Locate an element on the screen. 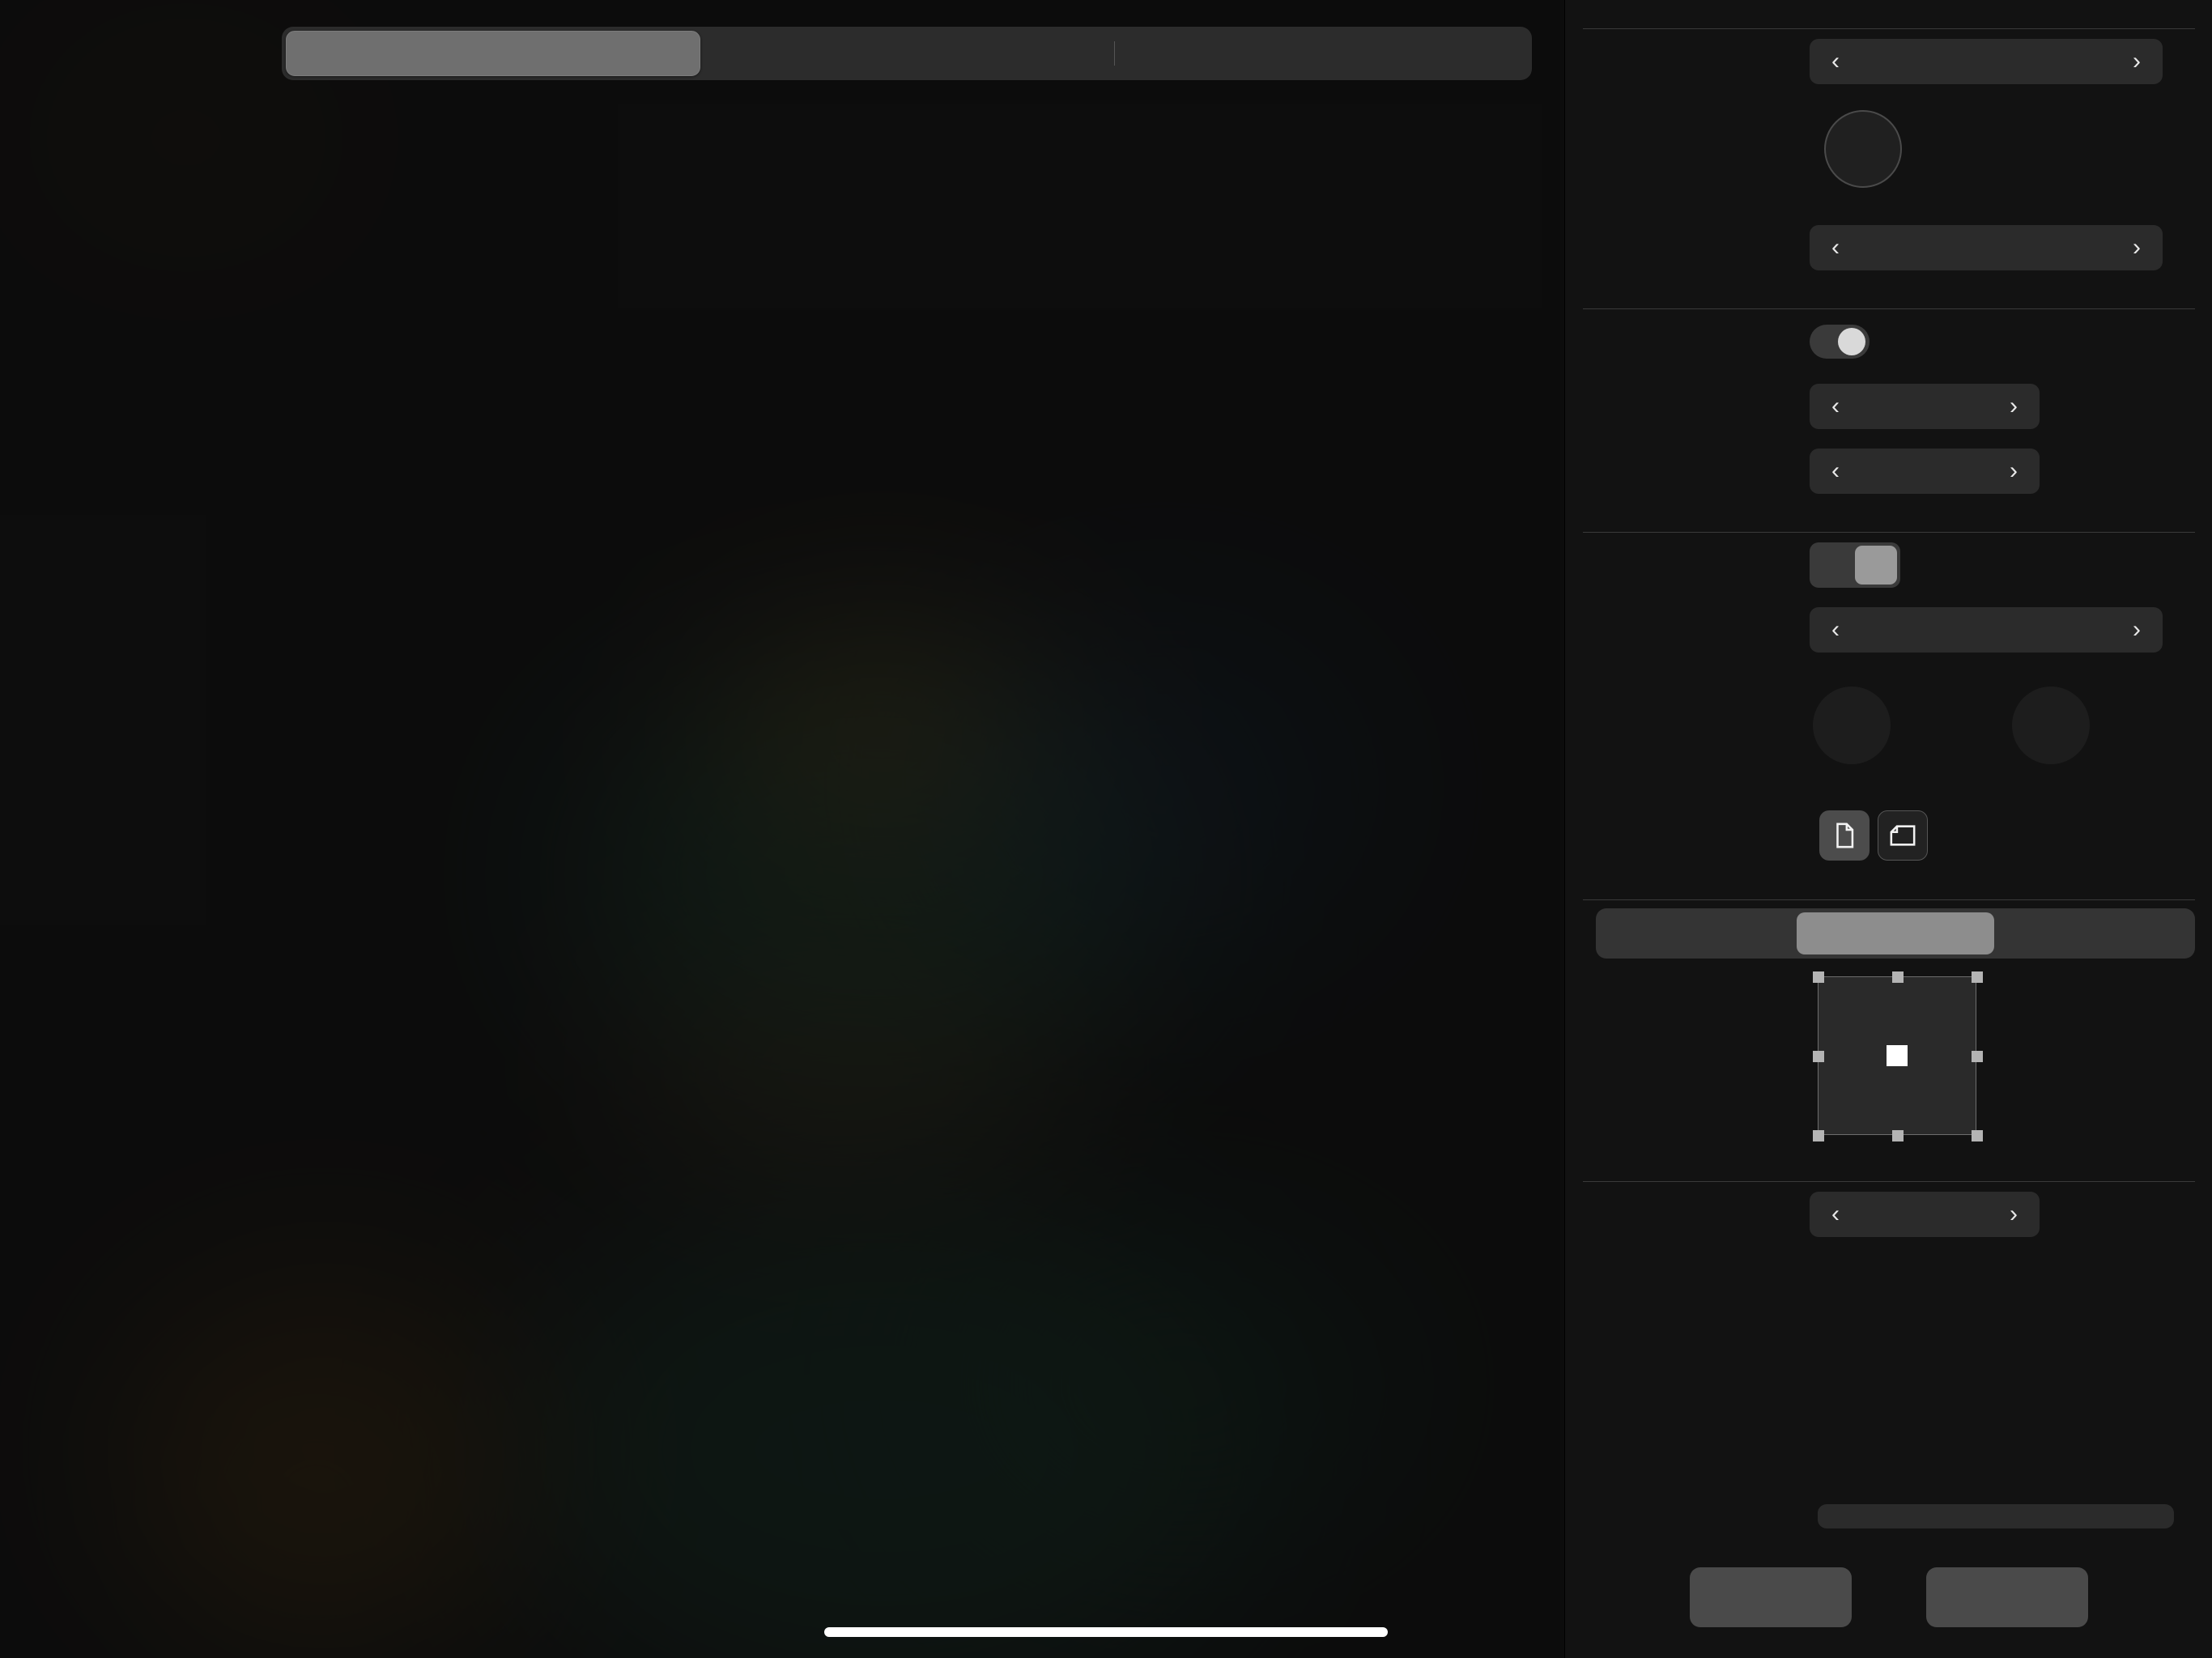 This screenshot has height=1658, width=2212. row-dpi is located at coordinates (1889, 154).